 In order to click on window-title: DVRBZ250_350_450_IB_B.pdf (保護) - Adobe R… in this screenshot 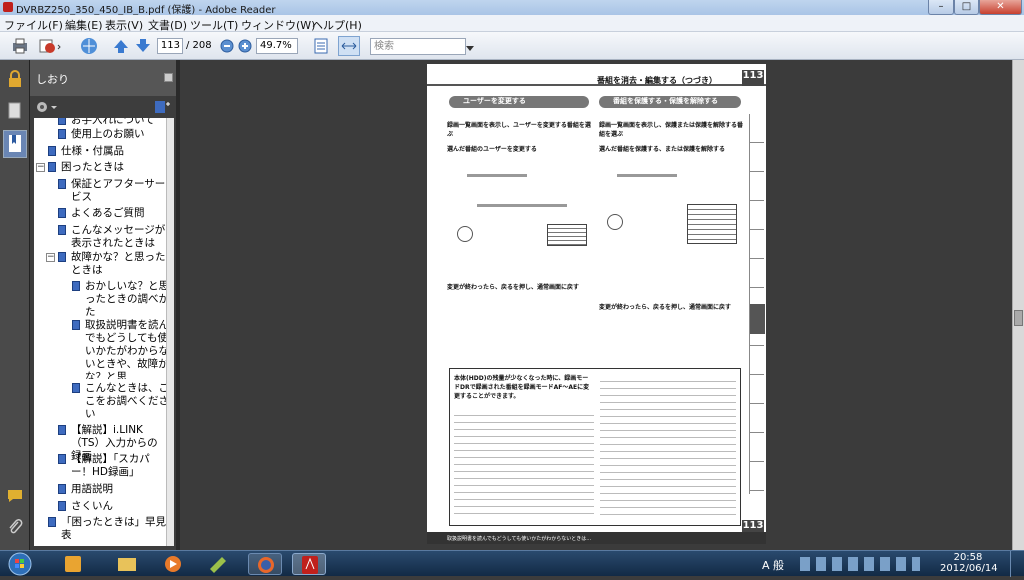, I will do `click(146, 10)`.